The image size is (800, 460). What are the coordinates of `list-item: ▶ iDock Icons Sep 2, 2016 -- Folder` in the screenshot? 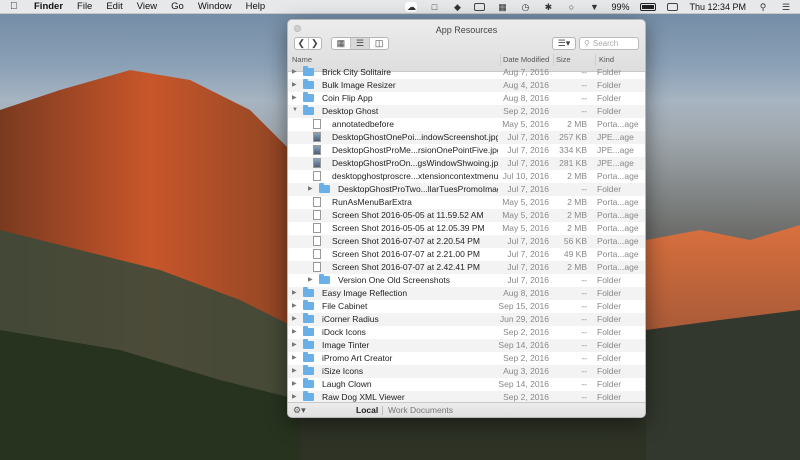 It's located at (466, 332).